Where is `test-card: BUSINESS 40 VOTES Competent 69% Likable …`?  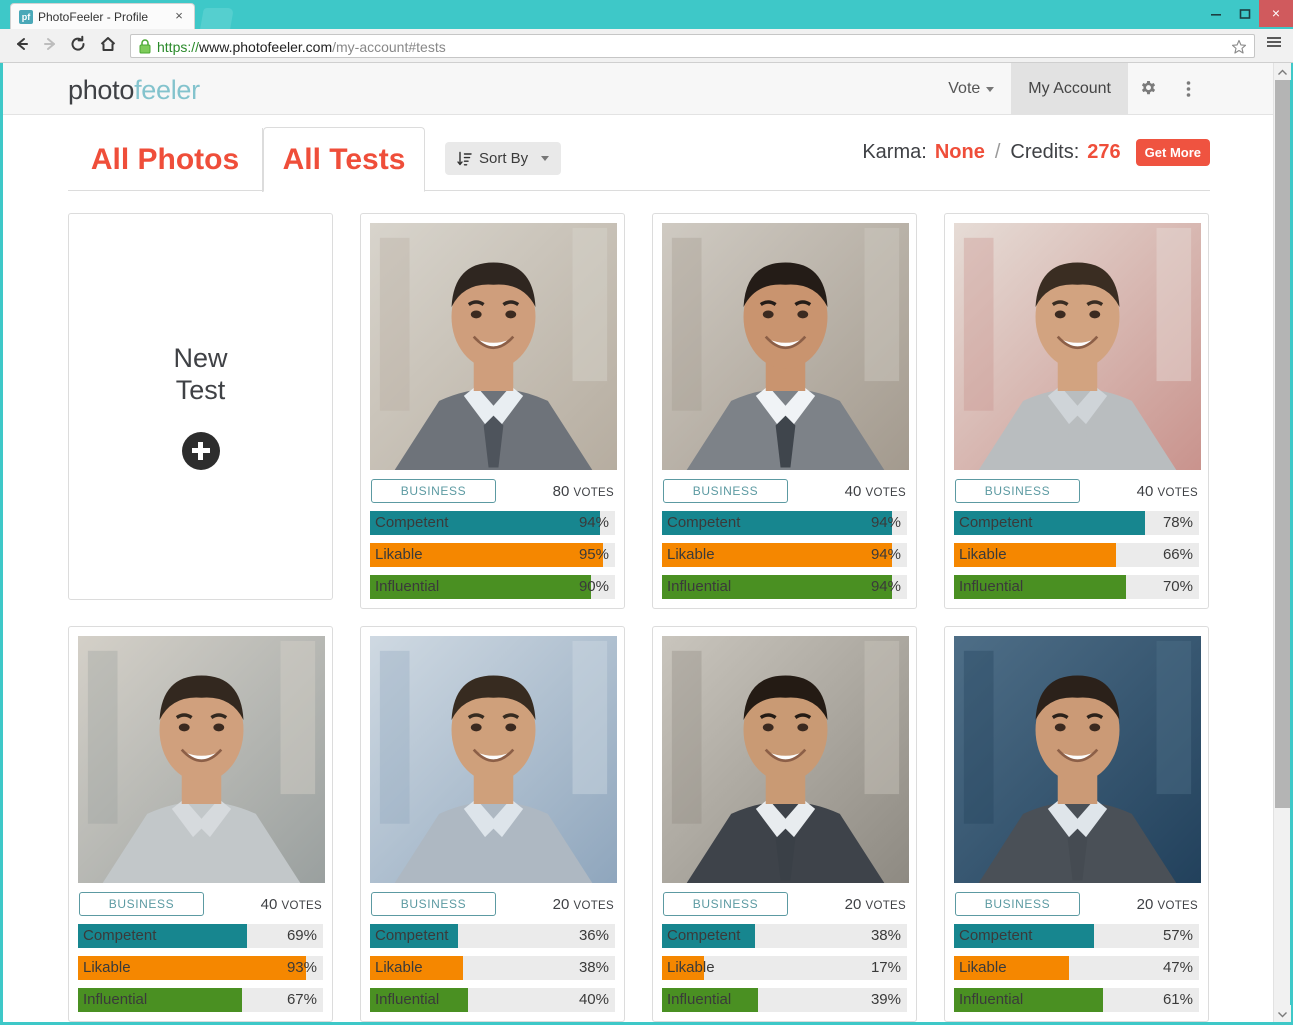 test-card: BUSINESS 40 VOTES Competent 69% Likable … is located at coordinates (200, 824).